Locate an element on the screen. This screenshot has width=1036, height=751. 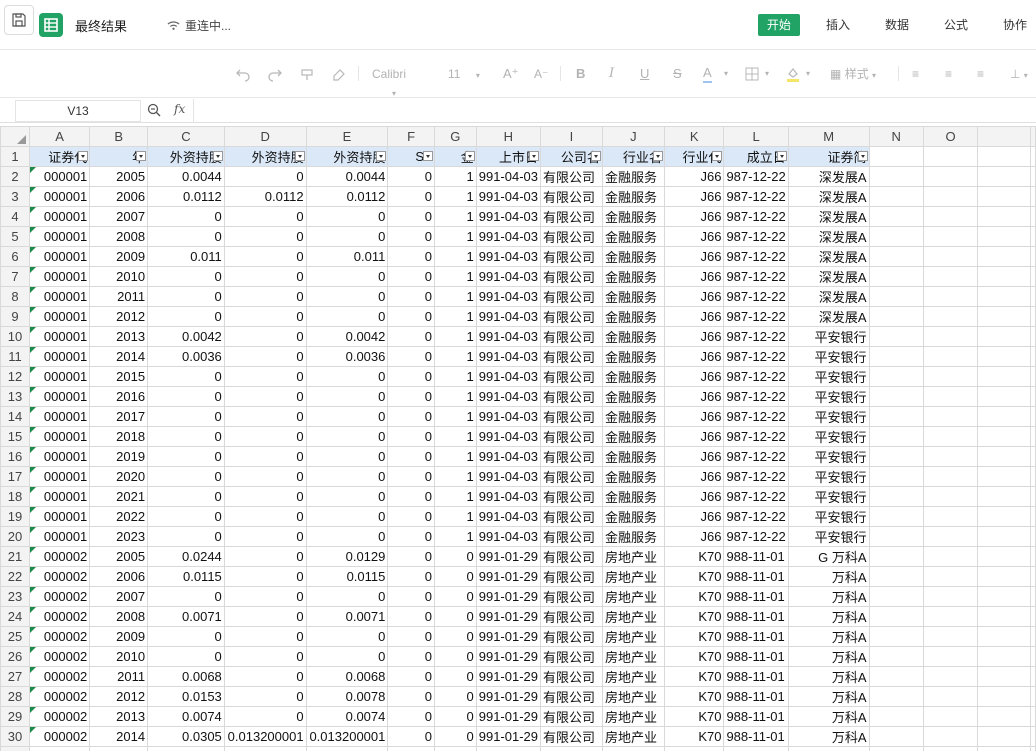
column-header-g: G is located at coordinates (455, 136).